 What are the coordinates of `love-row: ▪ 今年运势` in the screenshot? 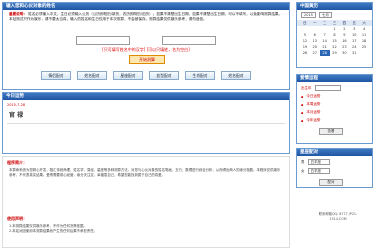 It's located at (334, 119).